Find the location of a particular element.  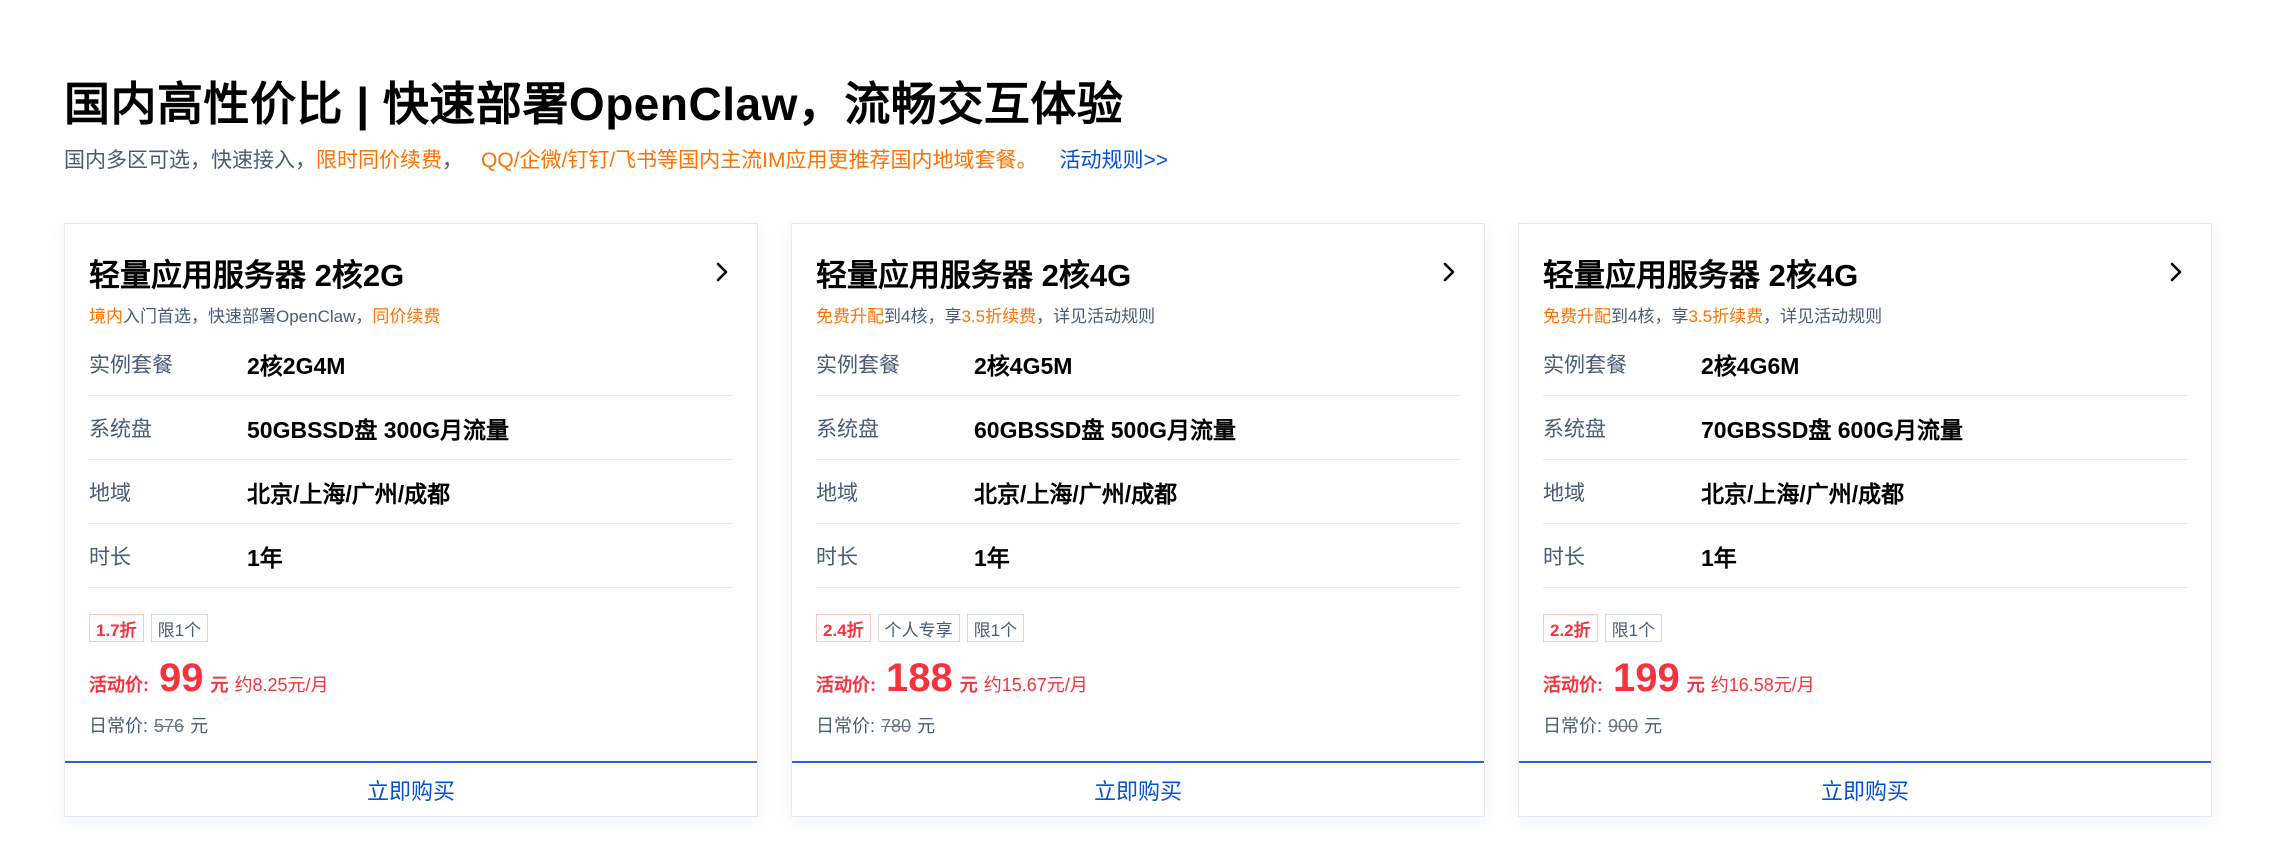

subtitle-highlight-renewal: 限时同价续费 is located at coordinates (379, 160).